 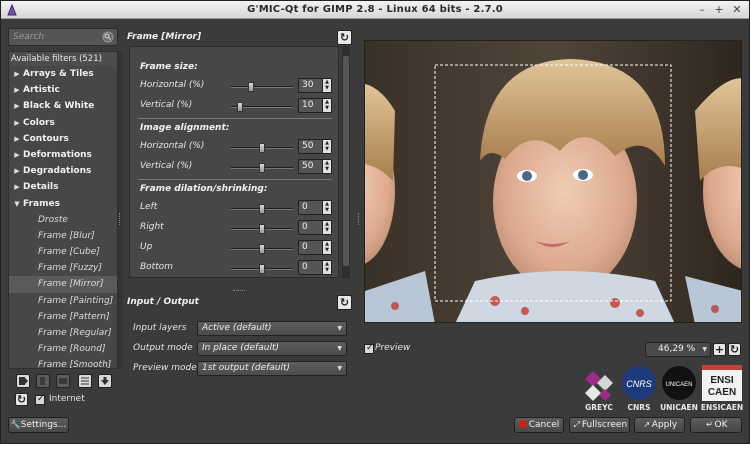 I want to click on parameters-scrollbar, so click(x=346, y=162).